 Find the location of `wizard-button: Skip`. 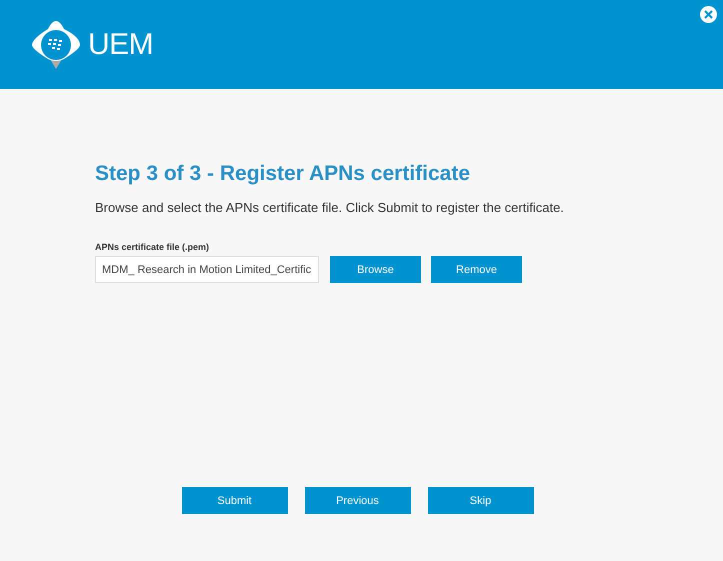

wizard-button: Skip is located at coordinates (481, 500).